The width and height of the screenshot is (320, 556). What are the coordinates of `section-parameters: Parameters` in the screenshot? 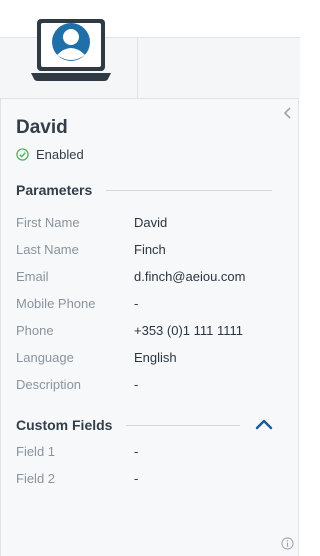 It's located at (144, 190).